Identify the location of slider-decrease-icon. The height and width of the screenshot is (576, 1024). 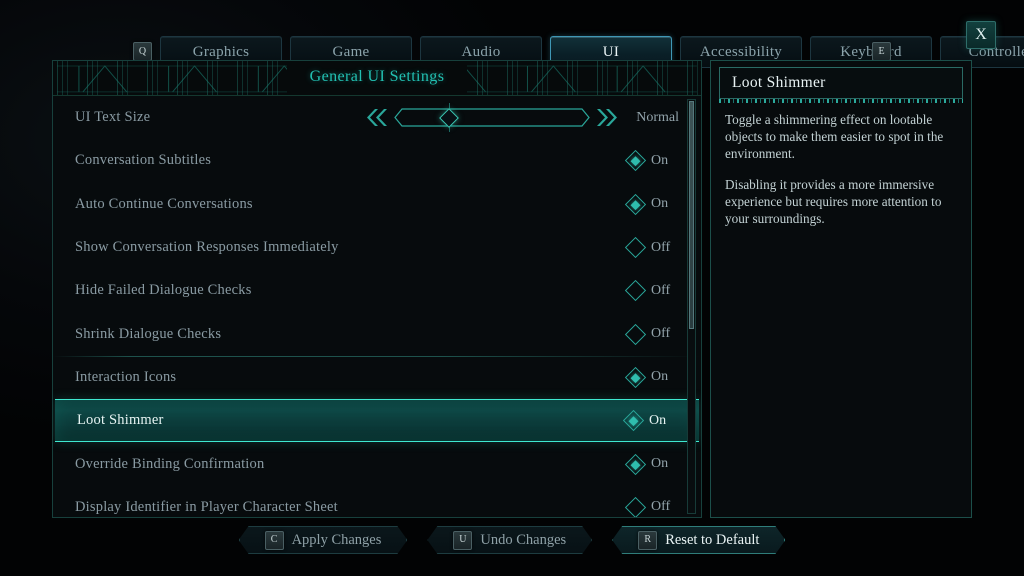
(376, 117).